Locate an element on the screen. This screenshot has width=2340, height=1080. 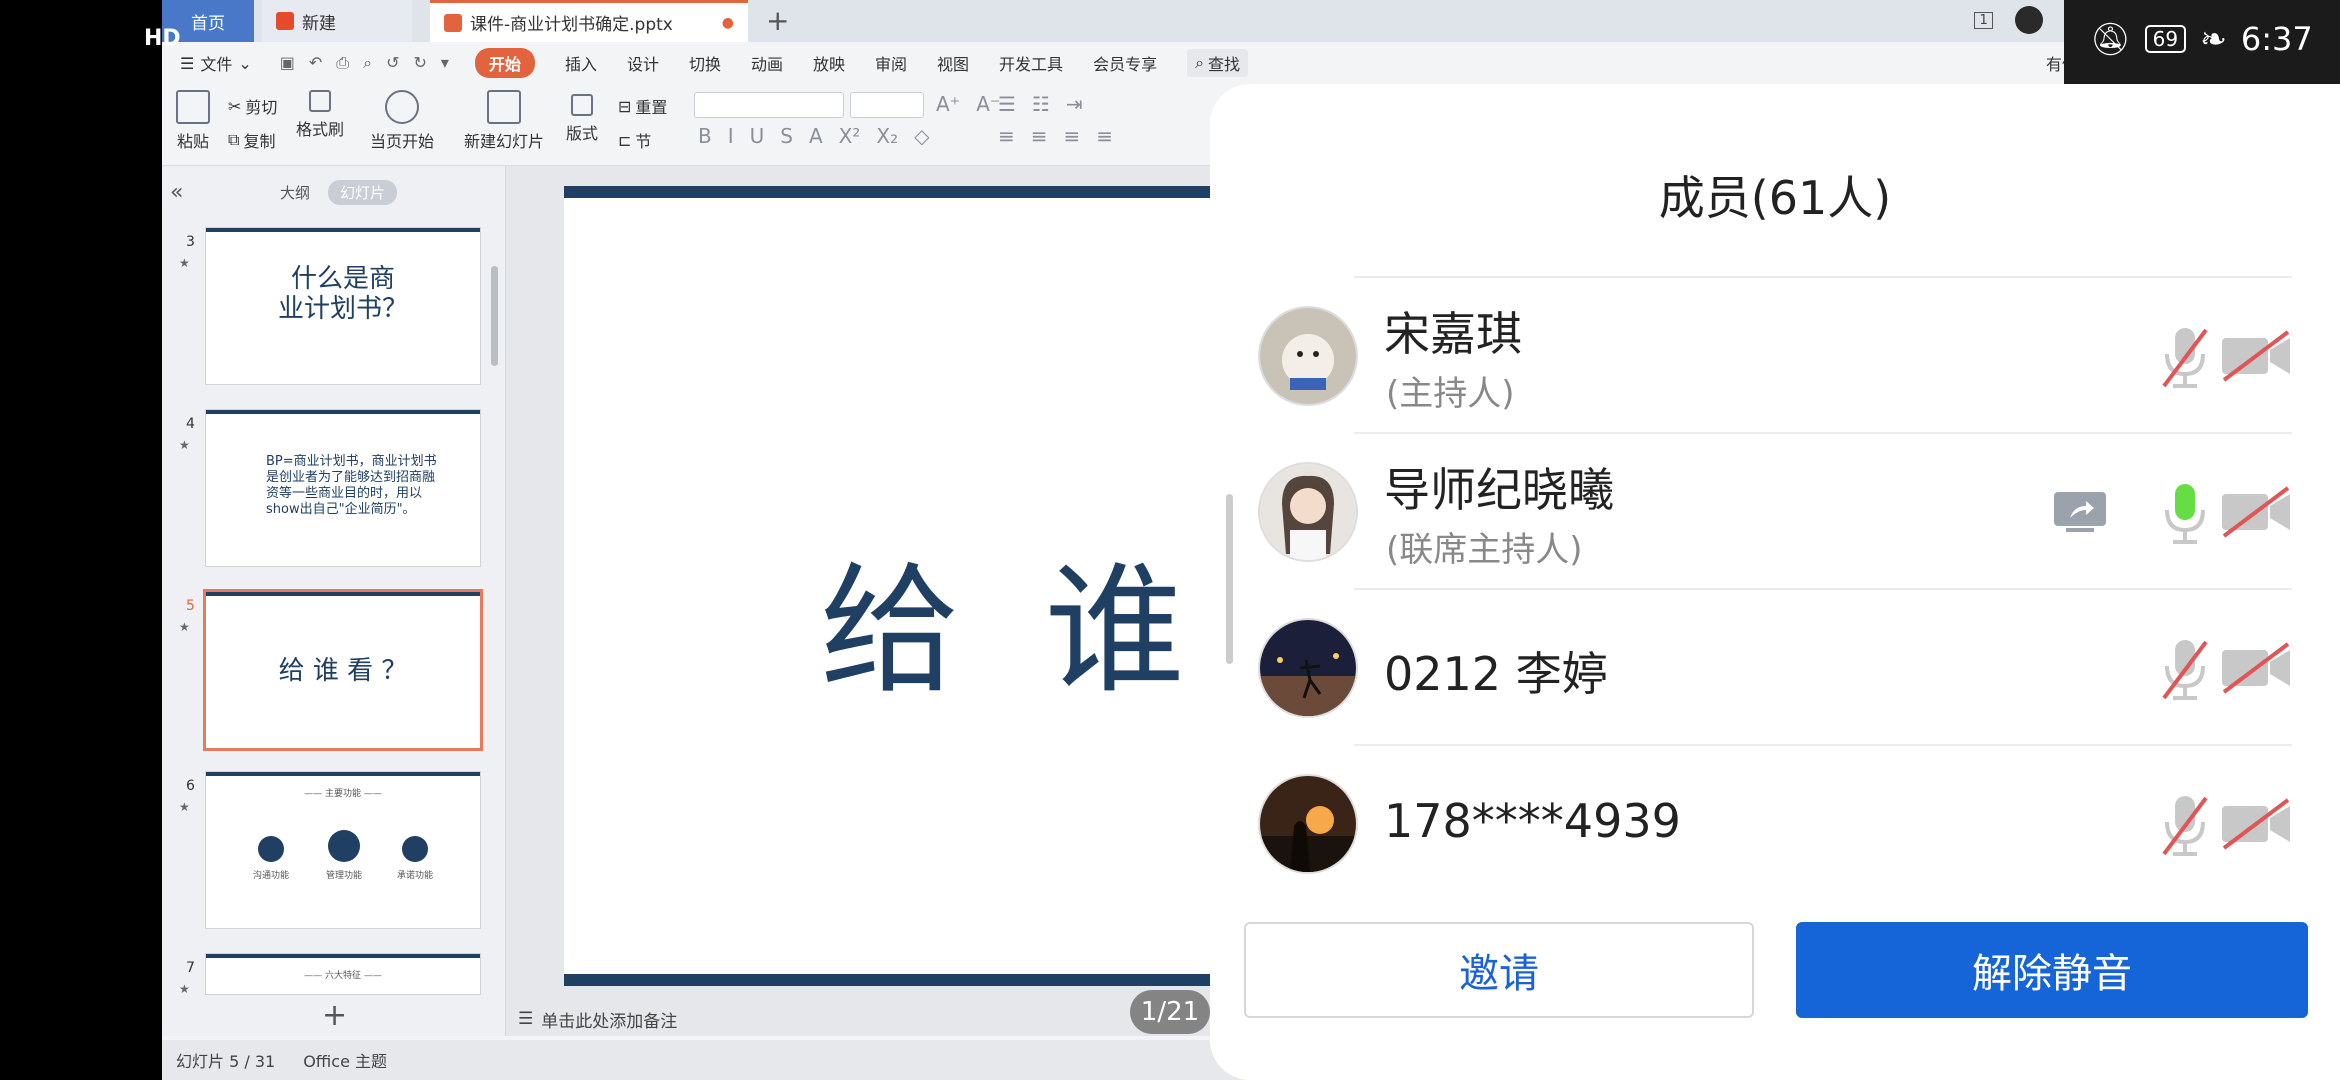
thumb-header: —— 六大特征 —— is located at coordinates (343, 976).